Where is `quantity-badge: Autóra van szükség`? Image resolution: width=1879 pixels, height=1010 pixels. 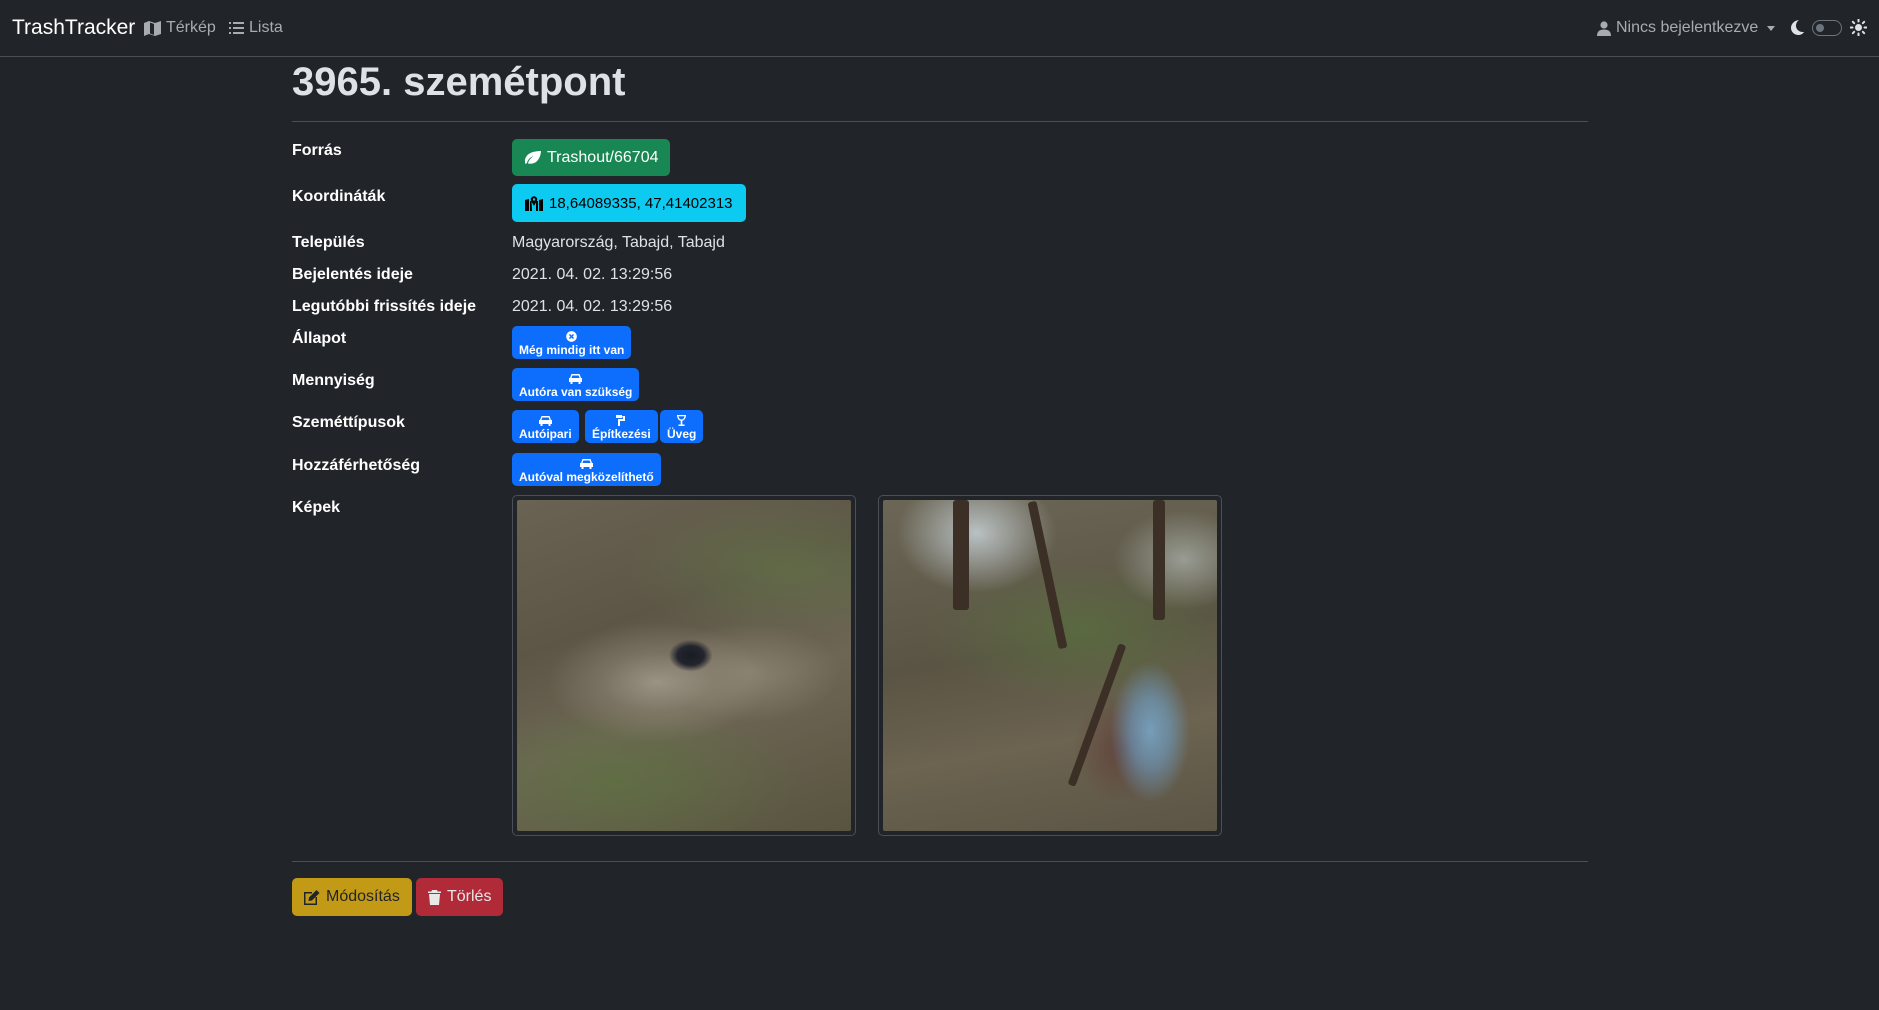 quantity-badge: Autóra van szükség is located at coordinates (576, 384).